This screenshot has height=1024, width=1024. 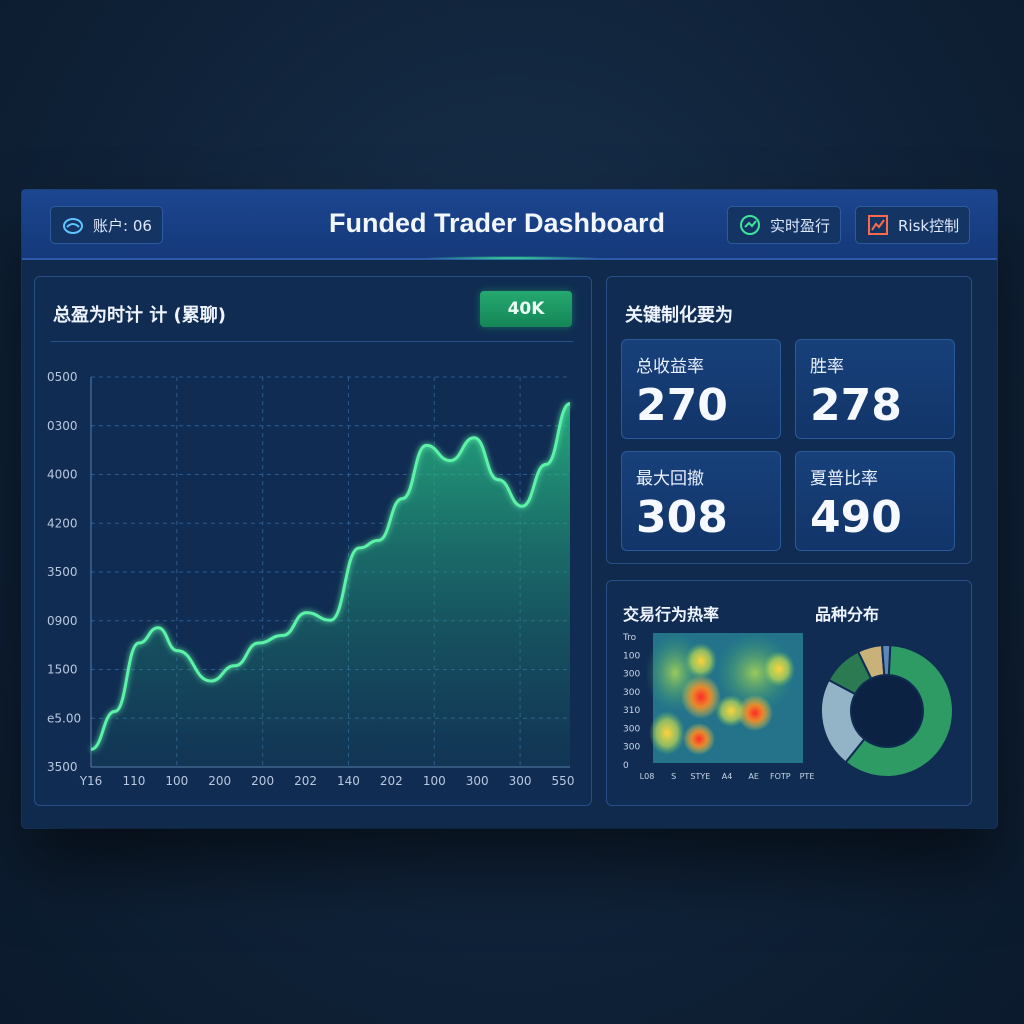 I want to click on y-tick-label: e5.00, so click(x=64, y=718).